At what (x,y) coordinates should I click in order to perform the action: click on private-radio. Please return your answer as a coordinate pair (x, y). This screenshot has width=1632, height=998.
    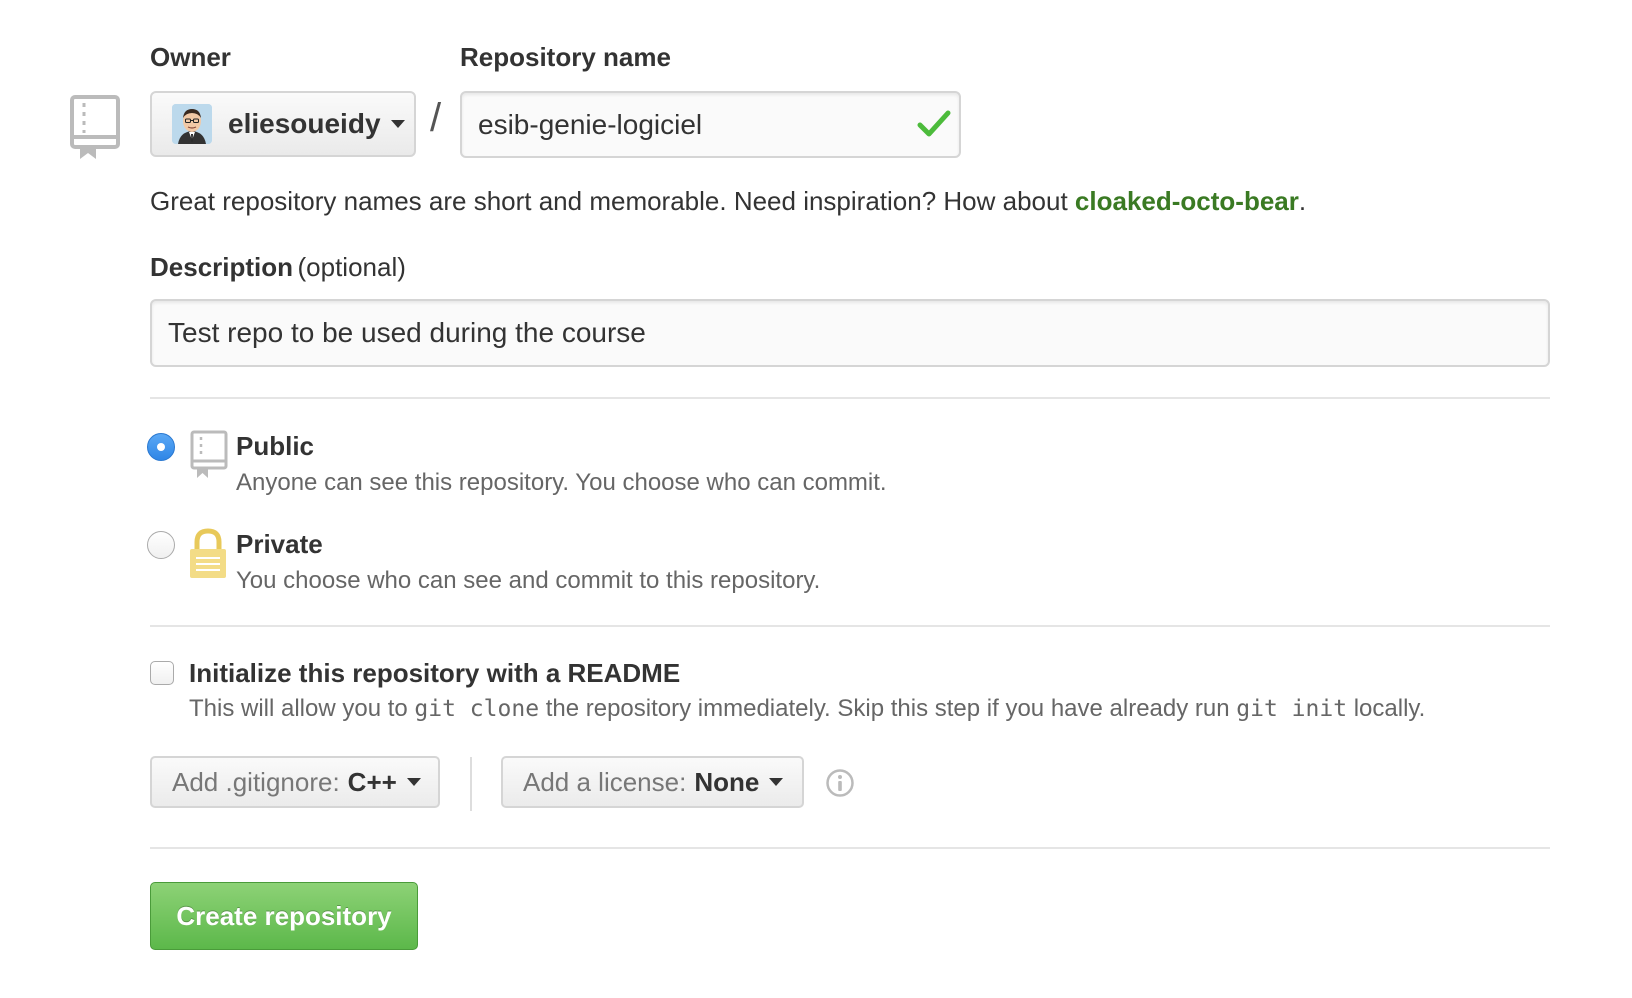
    Looking at the image, I should click on (161, 545).